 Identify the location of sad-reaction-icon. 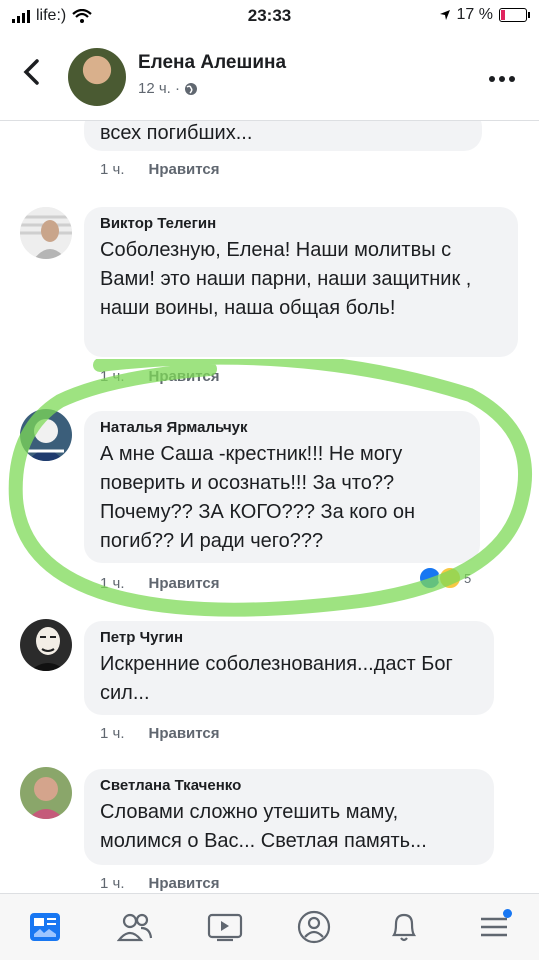
(450, 578).